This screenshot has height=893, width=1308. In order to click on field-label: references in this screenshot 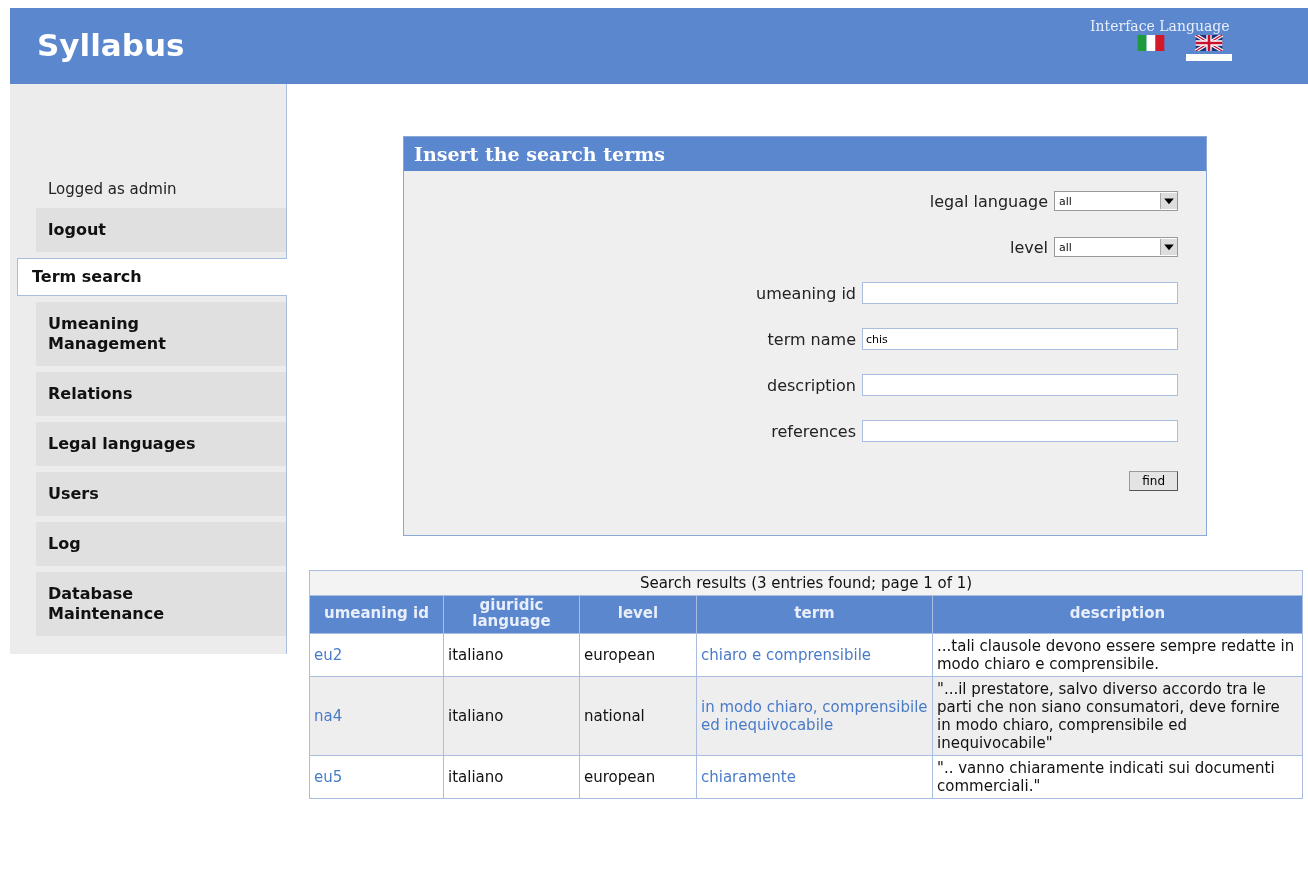, I will do `click(813, 431)`.